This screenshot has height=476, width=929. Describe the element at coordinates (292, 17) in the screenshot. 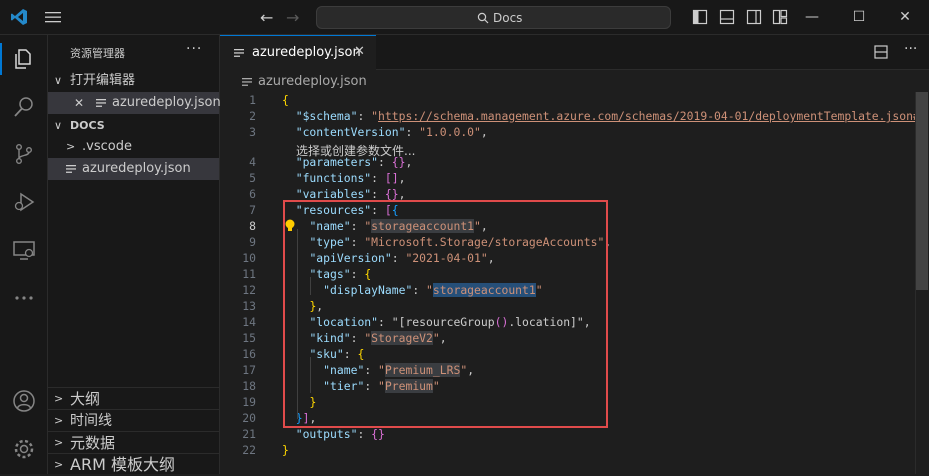

I see `arrow-right-icon: →` at that location.